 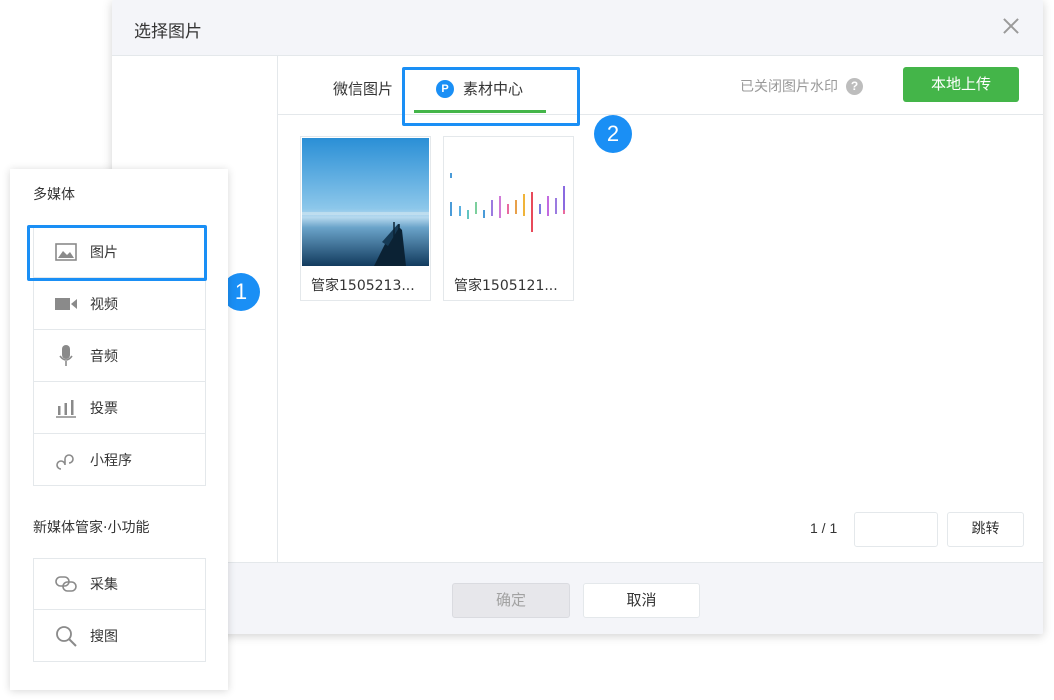 I want to click on menu-item-collect: 采集, so click(x=119, y=584).